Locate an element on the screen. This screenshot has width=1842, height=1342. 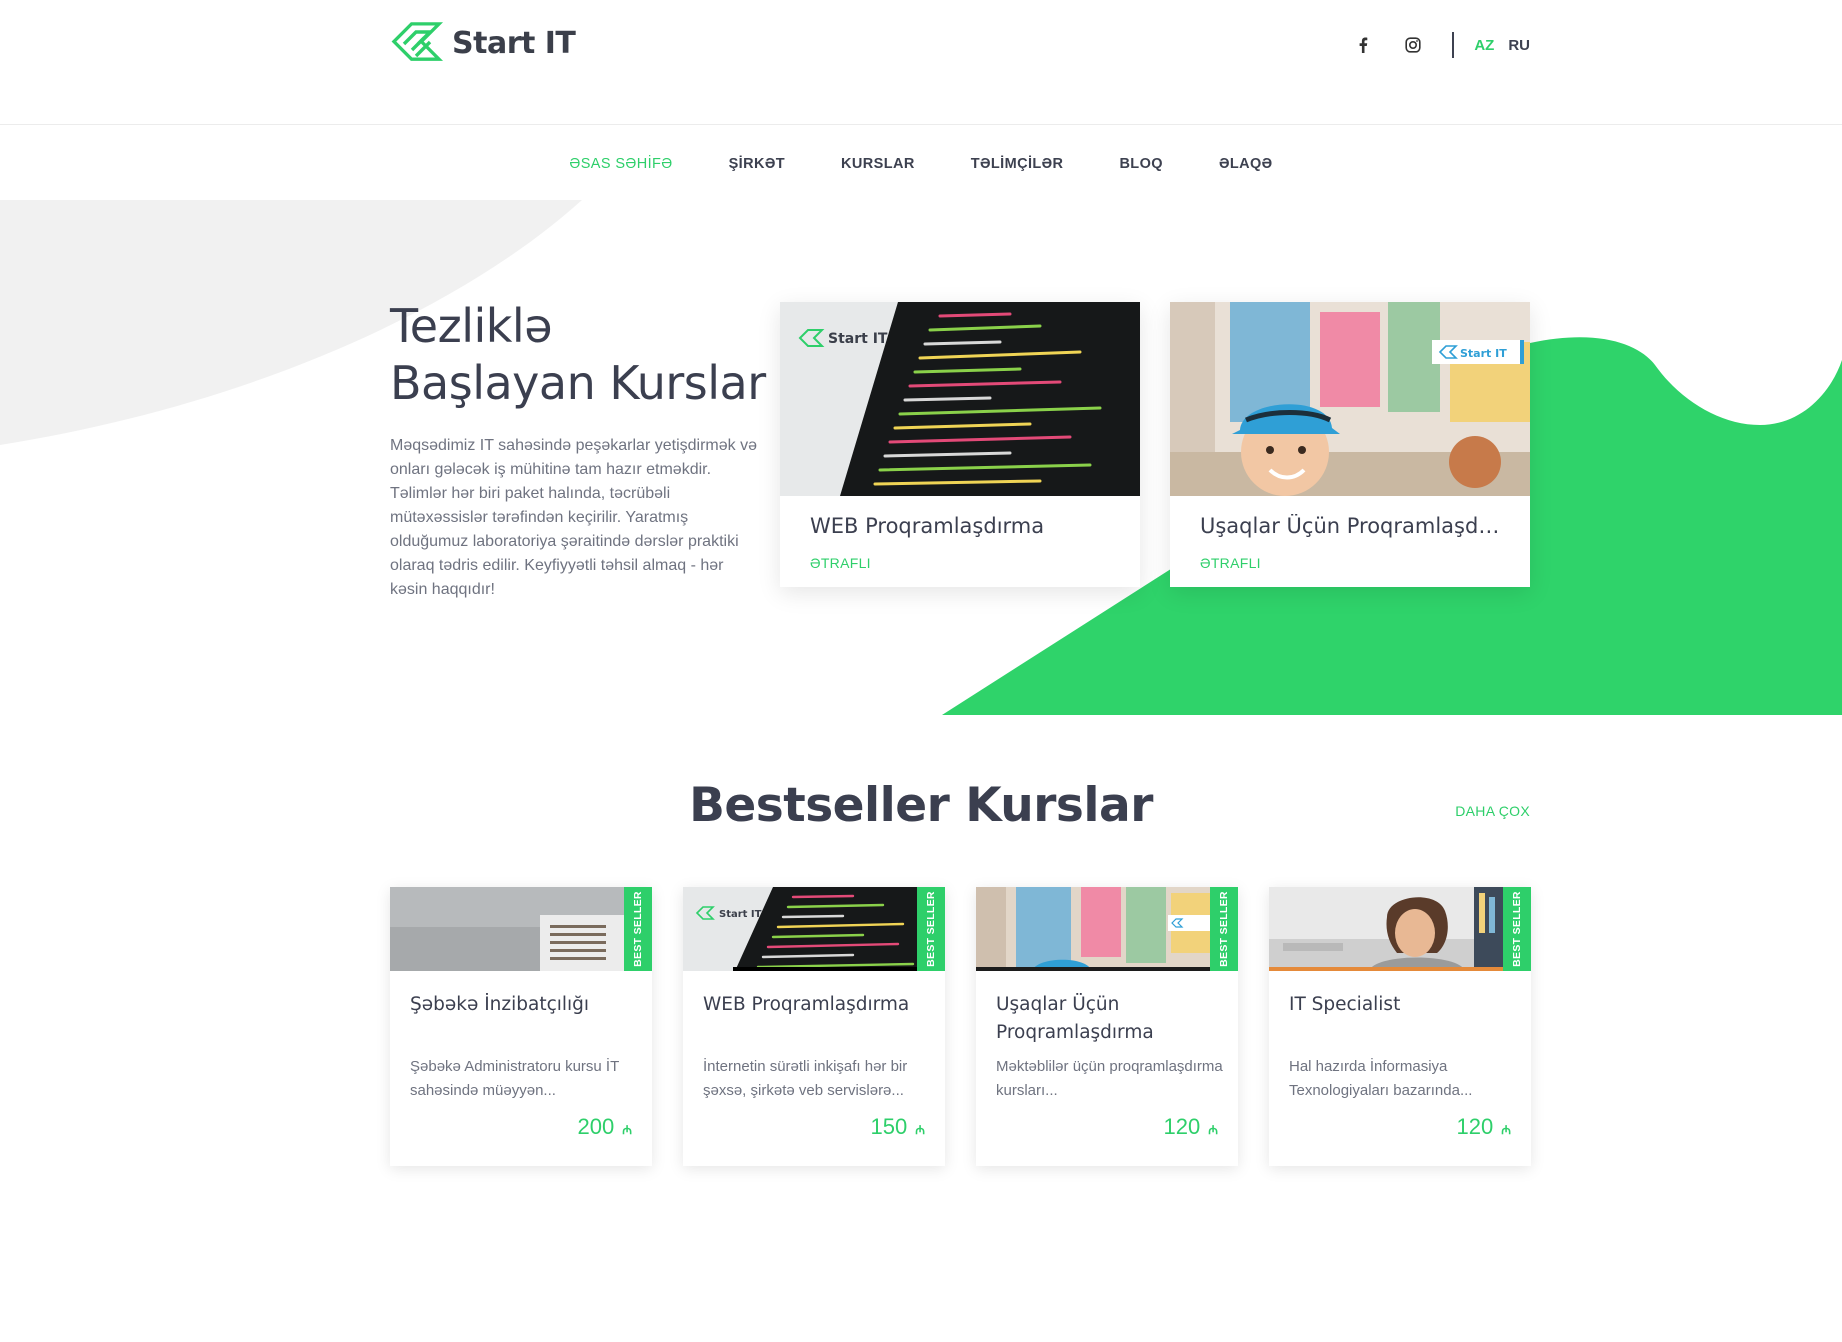
header-utilities: AZ RU is located at coordinates (1428, 45).